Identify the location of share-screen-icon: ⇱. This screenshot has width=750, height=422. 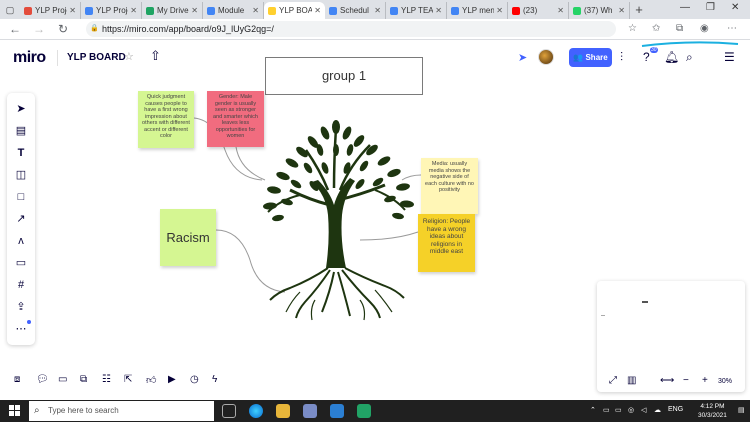
(128, 379).